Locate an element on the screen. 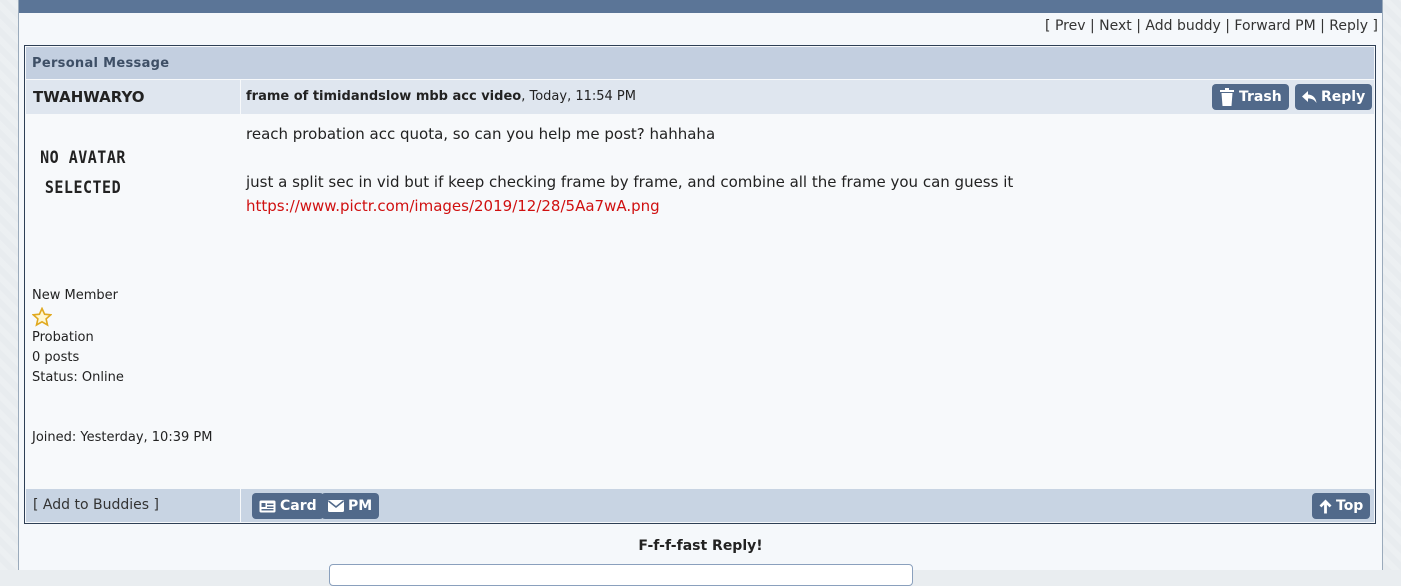  nav-bracket-open: [ is located at coordinates (1048, 26).